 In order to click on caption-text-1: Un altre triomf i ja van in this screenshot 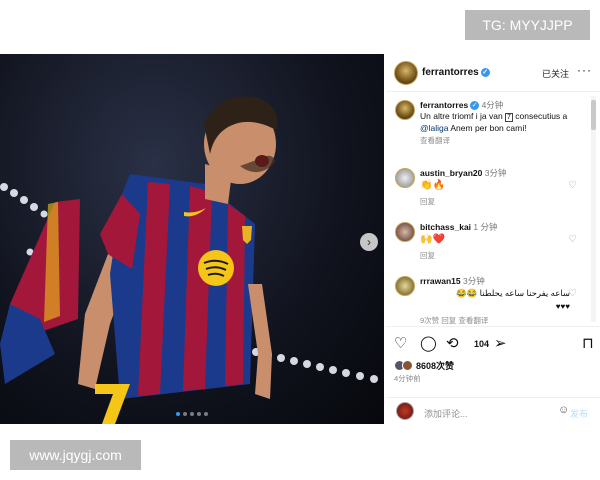, I will do `click(463, 116)`.